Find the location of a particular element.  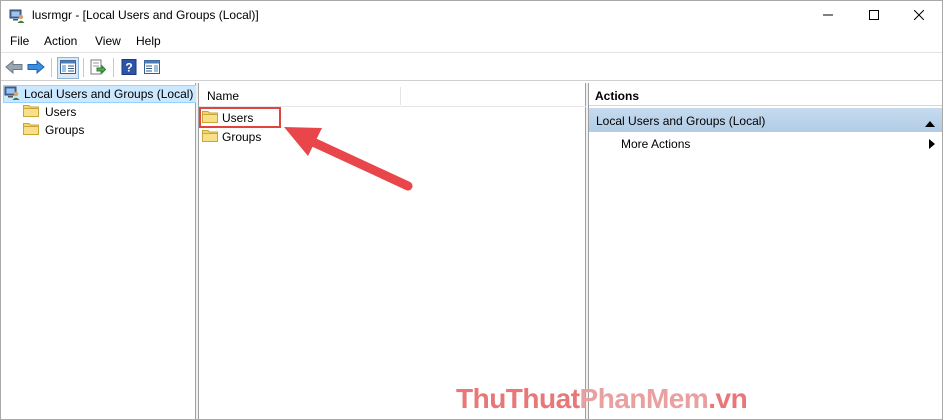

back-button is located at coordinates (14, 68).